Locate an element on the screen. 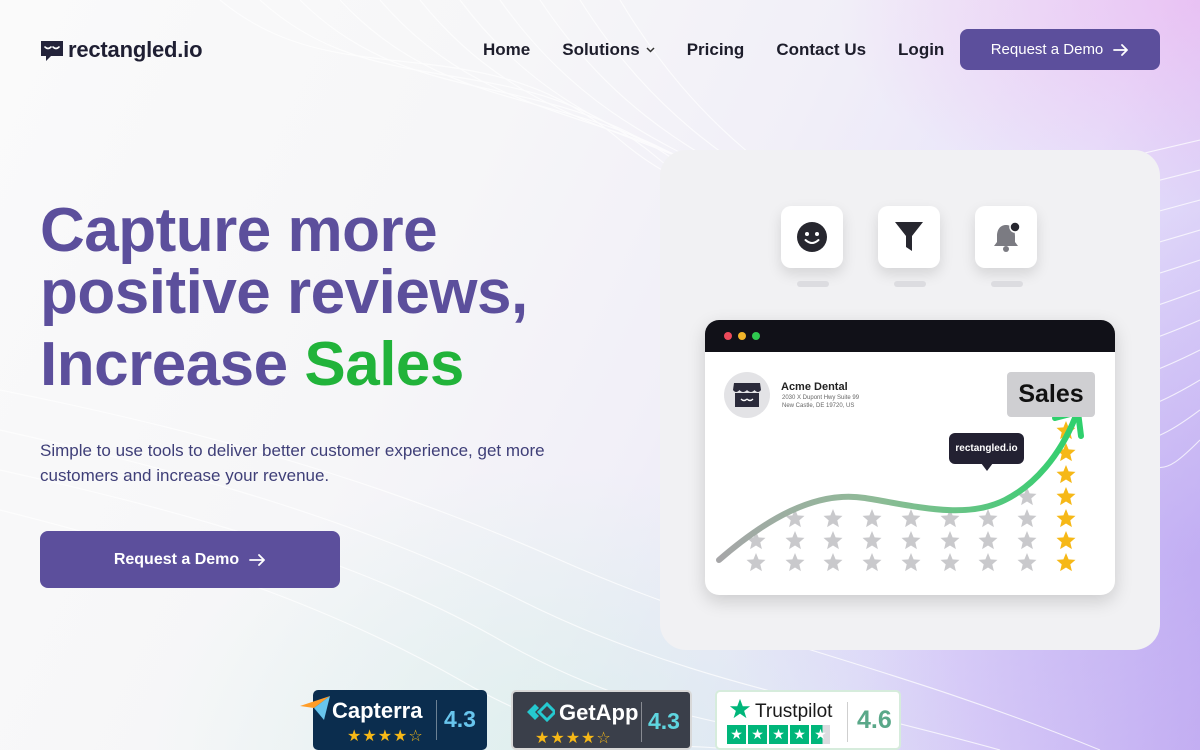  trustpilot-score: 4.6 is located at coordinates (874, 720).